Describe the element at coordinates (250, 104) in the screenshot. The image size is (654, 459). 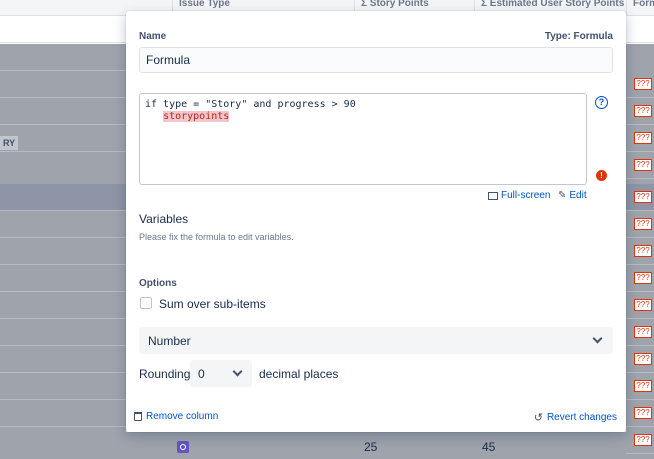
I see `formula-line-1: if type = "Story" and progress > 90` at that location.